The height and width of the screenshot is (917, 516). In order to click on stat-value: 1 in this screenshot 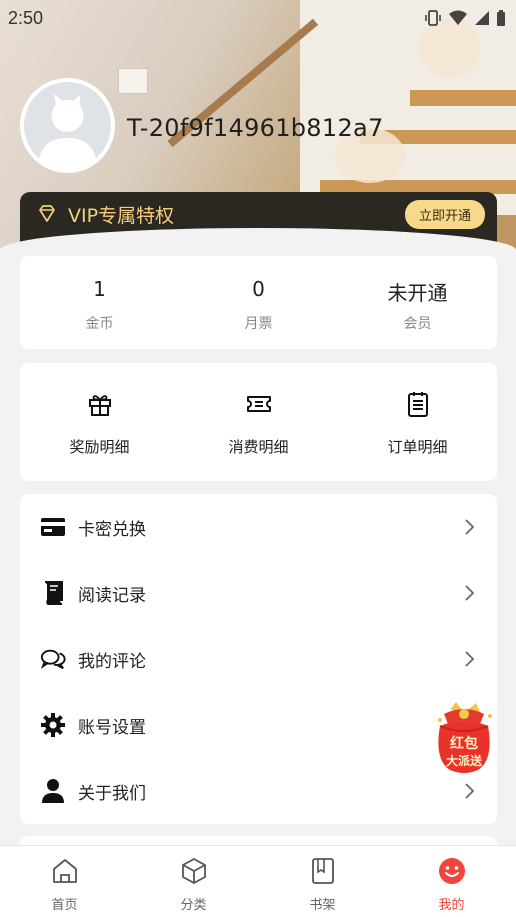, I will do `click(99, 289)`.